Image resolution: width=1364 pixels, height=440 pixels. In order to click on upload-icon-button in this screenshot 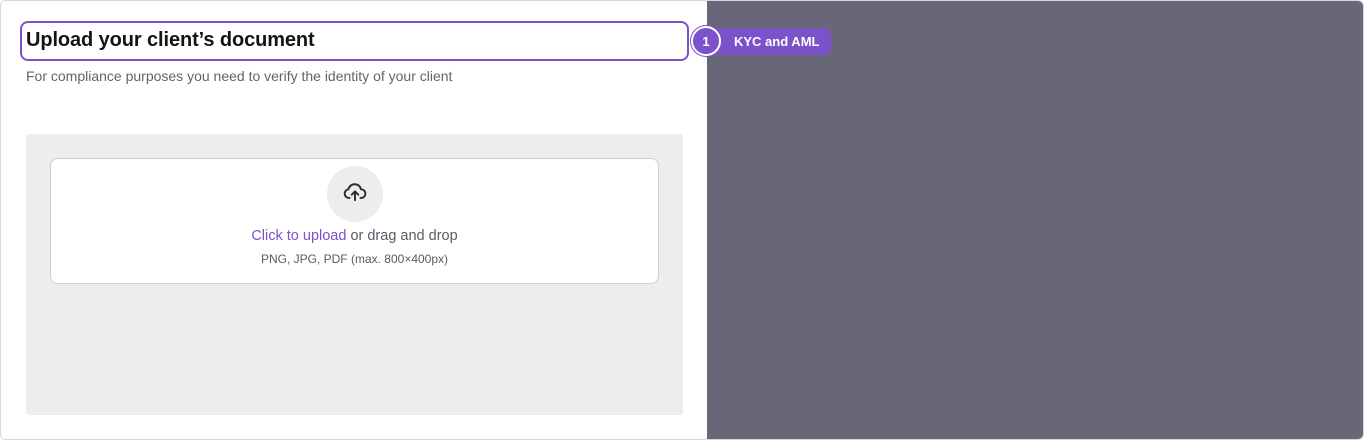, I will do `click(355, 194)`.